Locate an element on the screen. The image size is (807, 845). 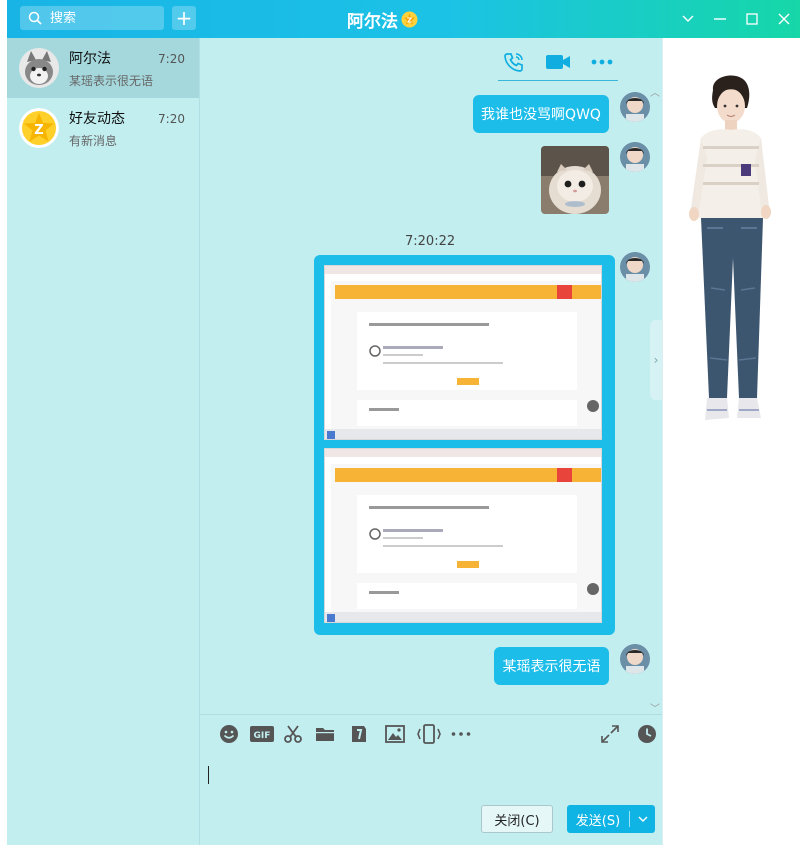
collapse-side-panel-button: › is located at coordinates (656, 360).